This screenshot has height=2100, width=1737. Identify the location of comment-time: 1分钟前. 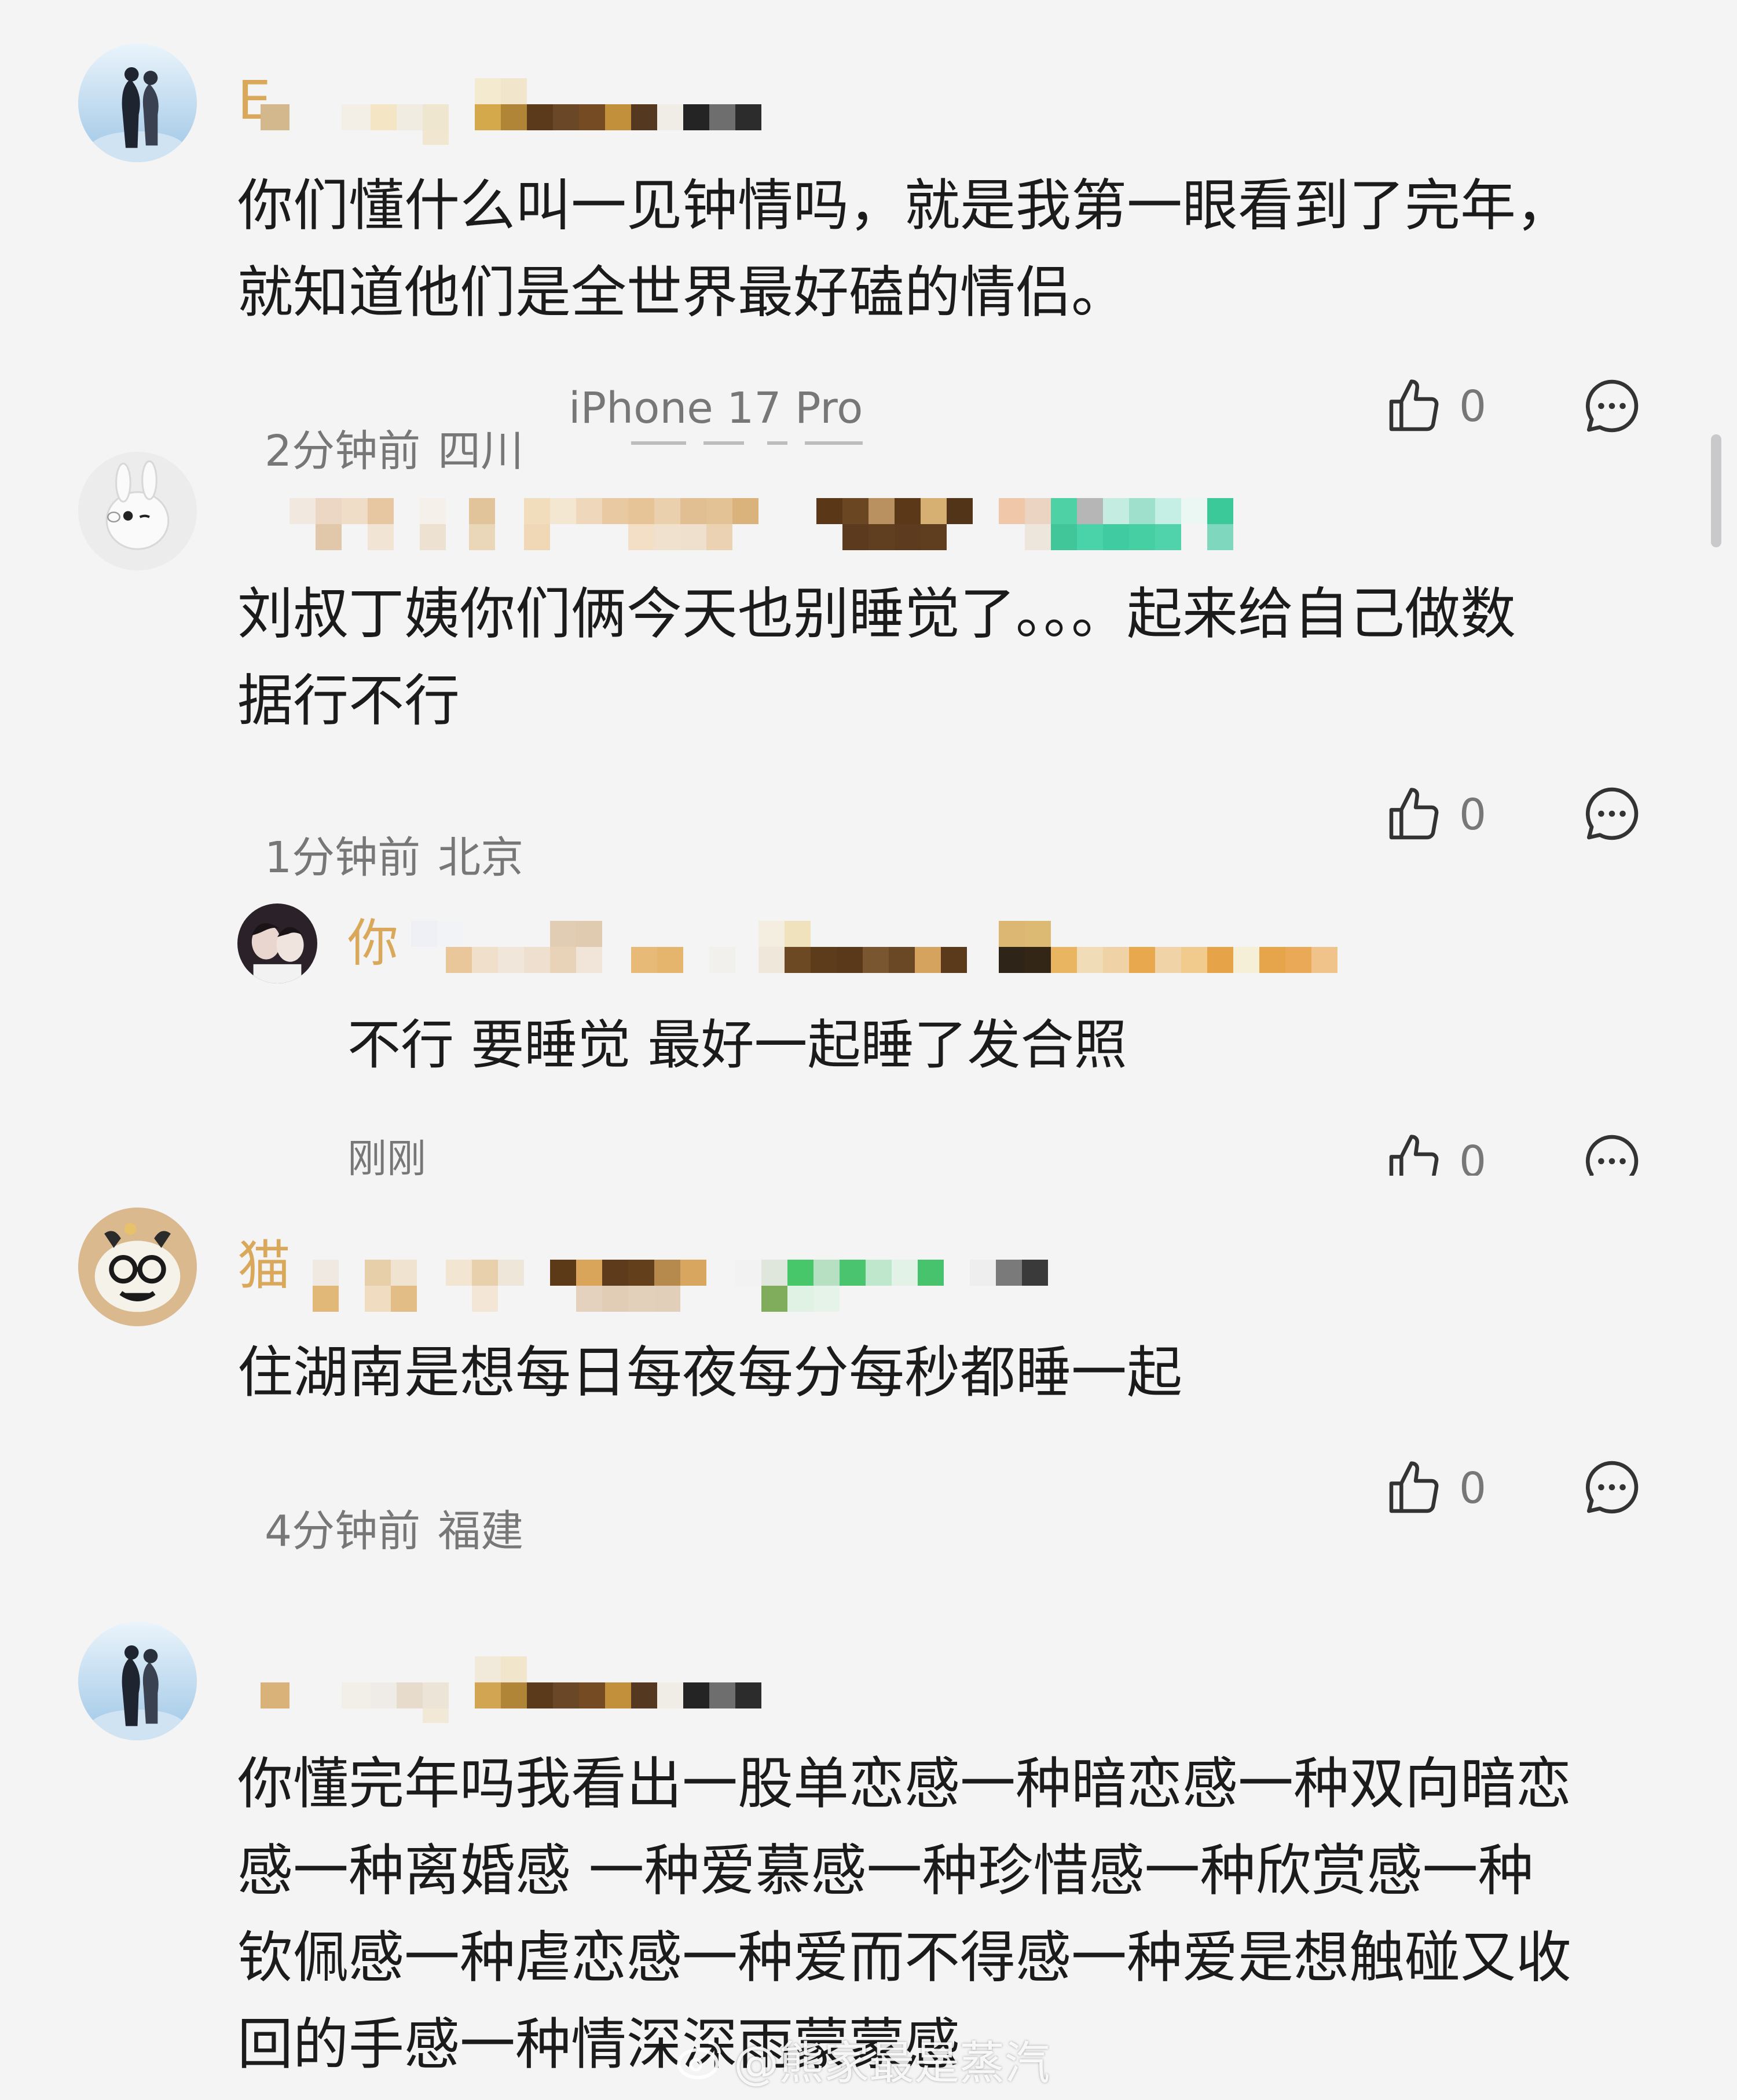
(343, 858).